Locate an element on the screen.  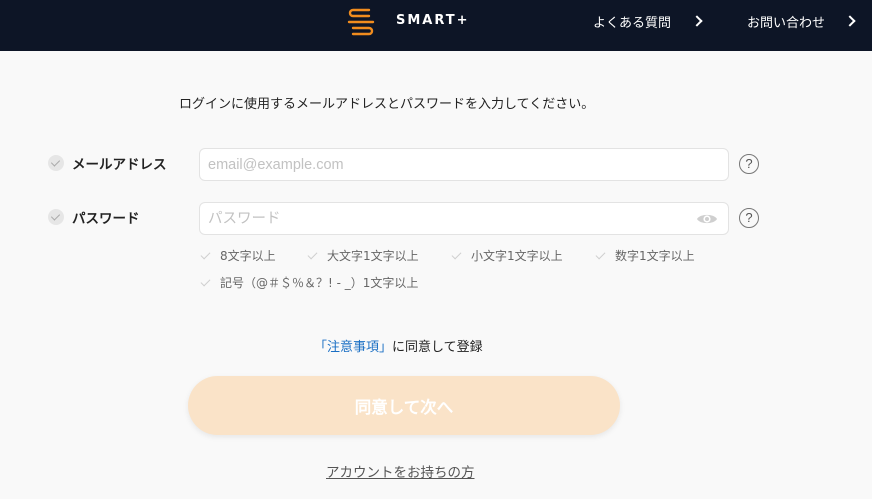
email-field is located at coordinates (464, 164).